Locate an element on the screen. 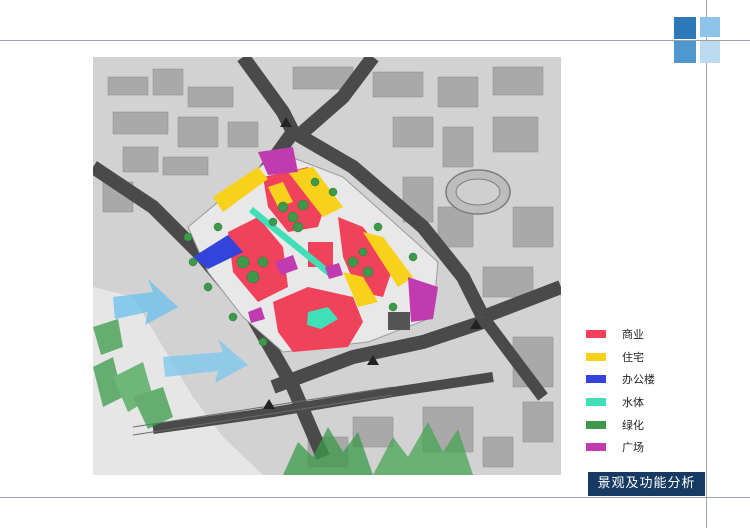 Image resolution: width=750 pixels, height=528 pixels. legend-item-office: 办公楼 is located at coordinates (646, 379).